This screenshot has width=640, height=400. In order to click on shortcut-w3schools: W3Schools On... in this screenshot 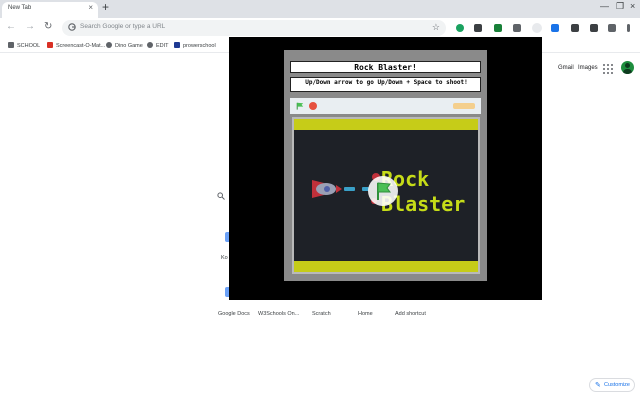, I will do `click(278, 314)`.